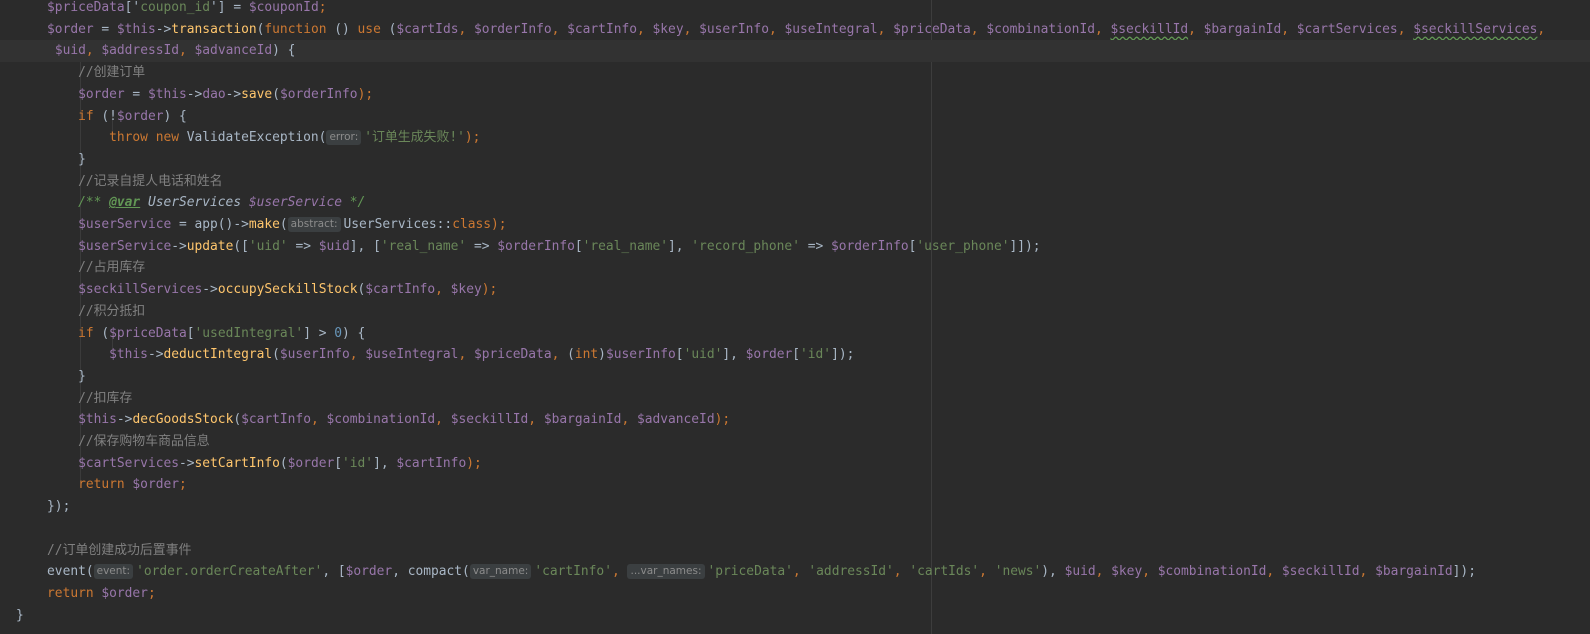  What do you see at coordinates (51, 376) in the screenshot?
I see `code-token: }` at bounding box center [51, 376].